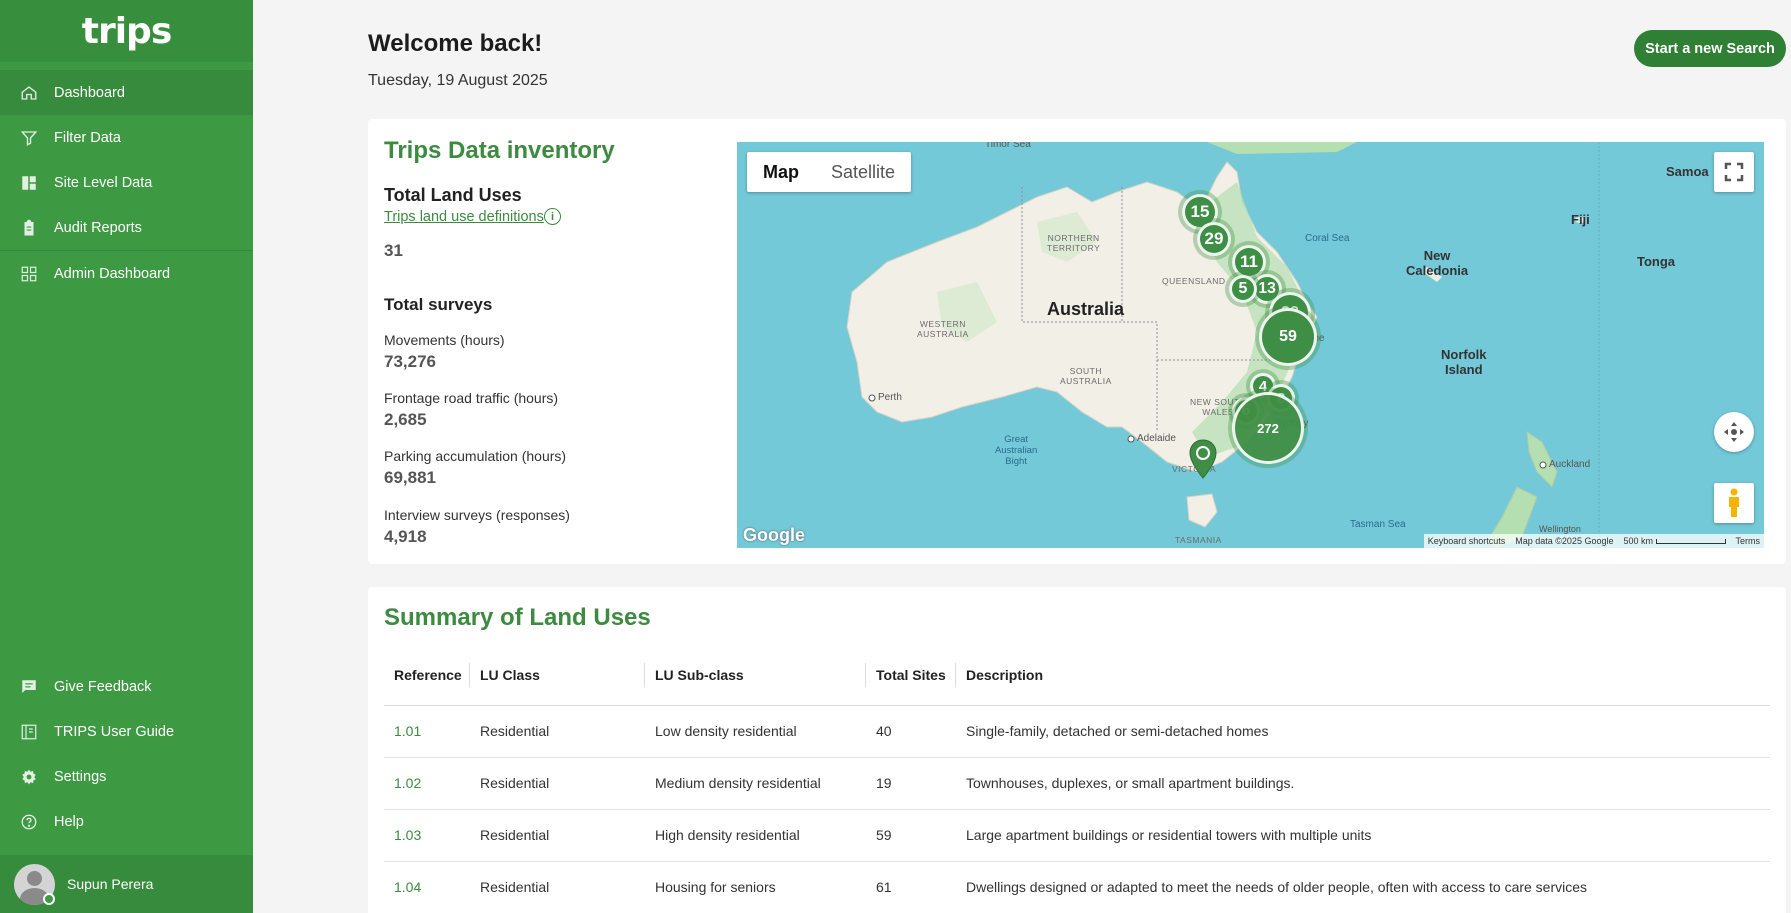  I want to click on map-label-south-australia: SOUTH AUSTRALIA, so click(1086, 376).